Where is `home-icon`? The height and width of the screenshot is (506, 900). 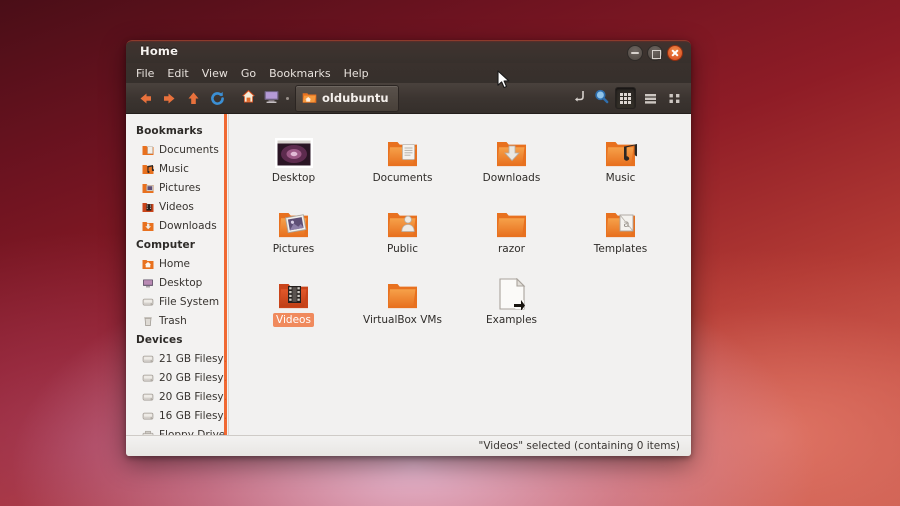 home-icon is located at coordinates (248, 98).